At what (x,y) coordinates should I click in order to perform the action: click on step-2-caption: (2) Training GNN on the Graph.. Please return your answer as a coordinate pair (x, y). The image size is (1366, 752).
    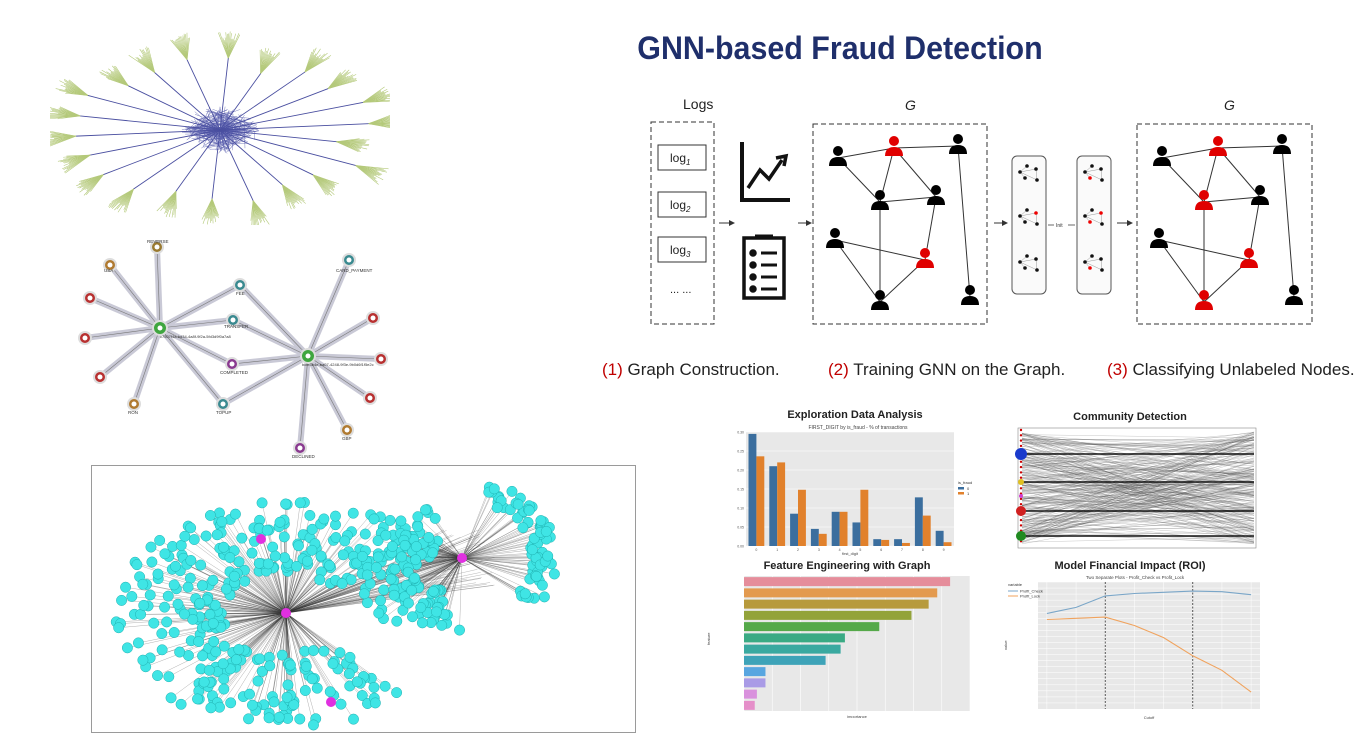
    Looking at the image, I should click on (946, 370).